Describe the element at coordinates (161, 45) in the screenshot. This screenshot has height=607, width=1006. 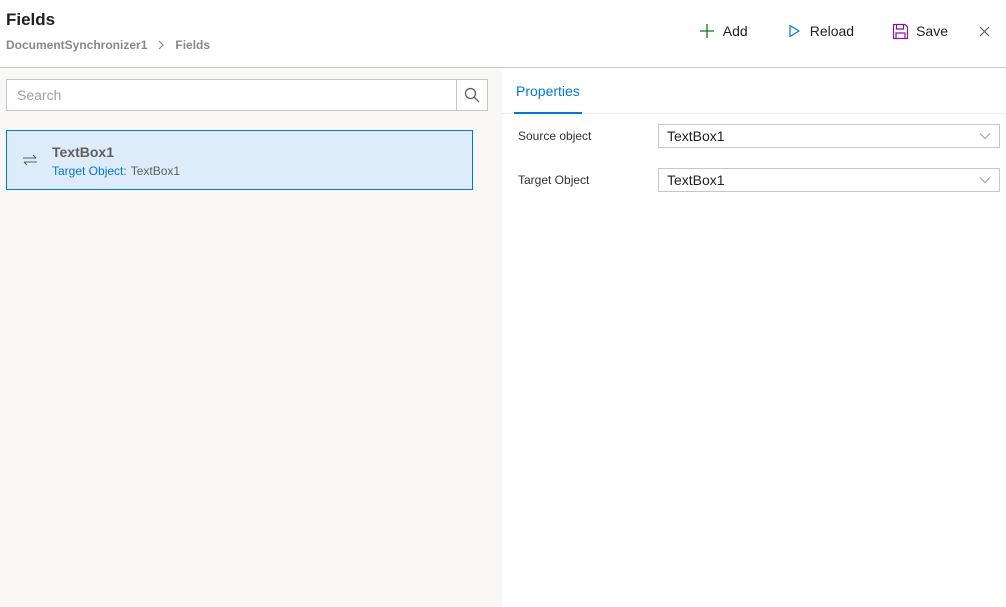
I see `chevron-right-icon` at that location.